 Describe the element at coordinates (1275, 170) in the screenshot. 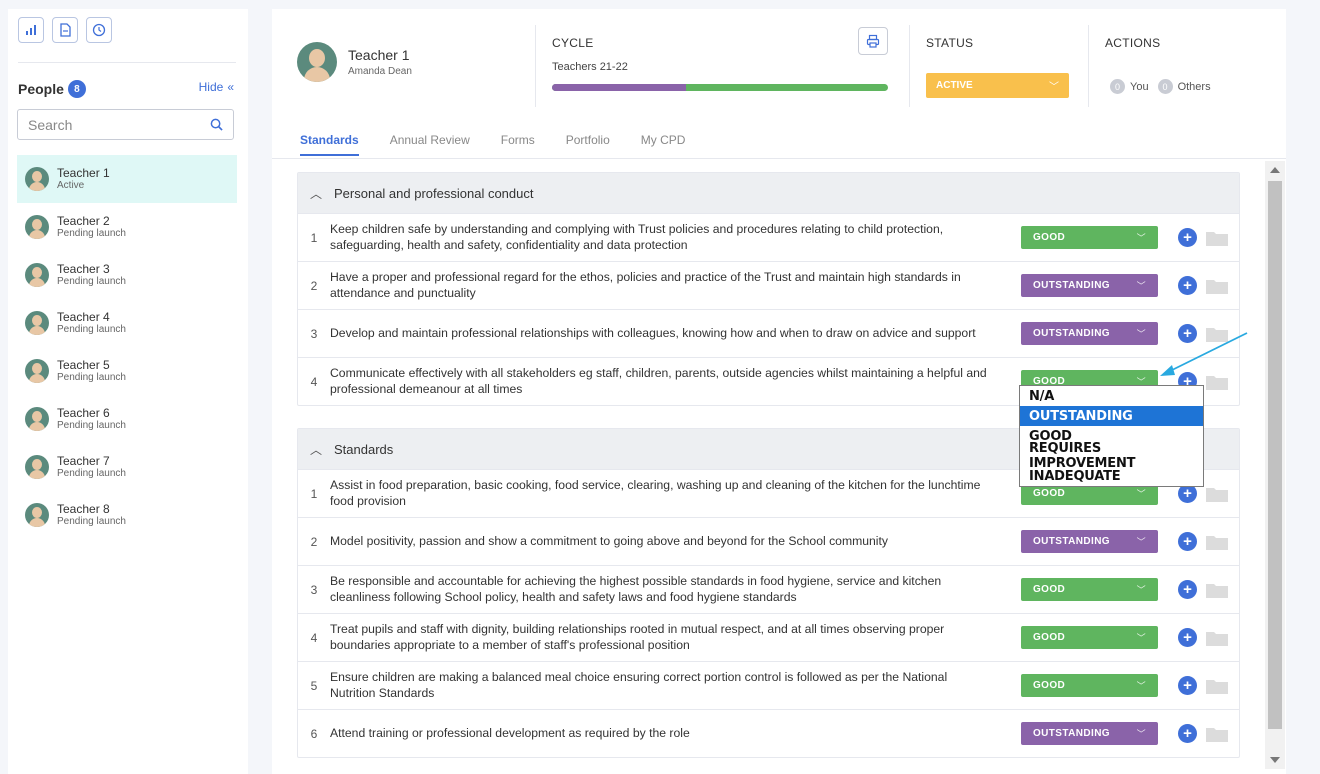

I see `scroll-up-arrow` at that location.